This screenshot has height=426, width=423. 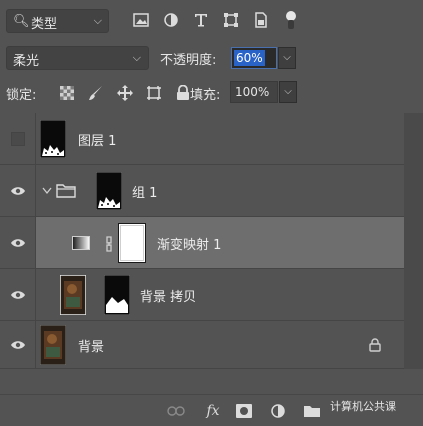 I want to click on folder-icon, so click(x=66, y=191).